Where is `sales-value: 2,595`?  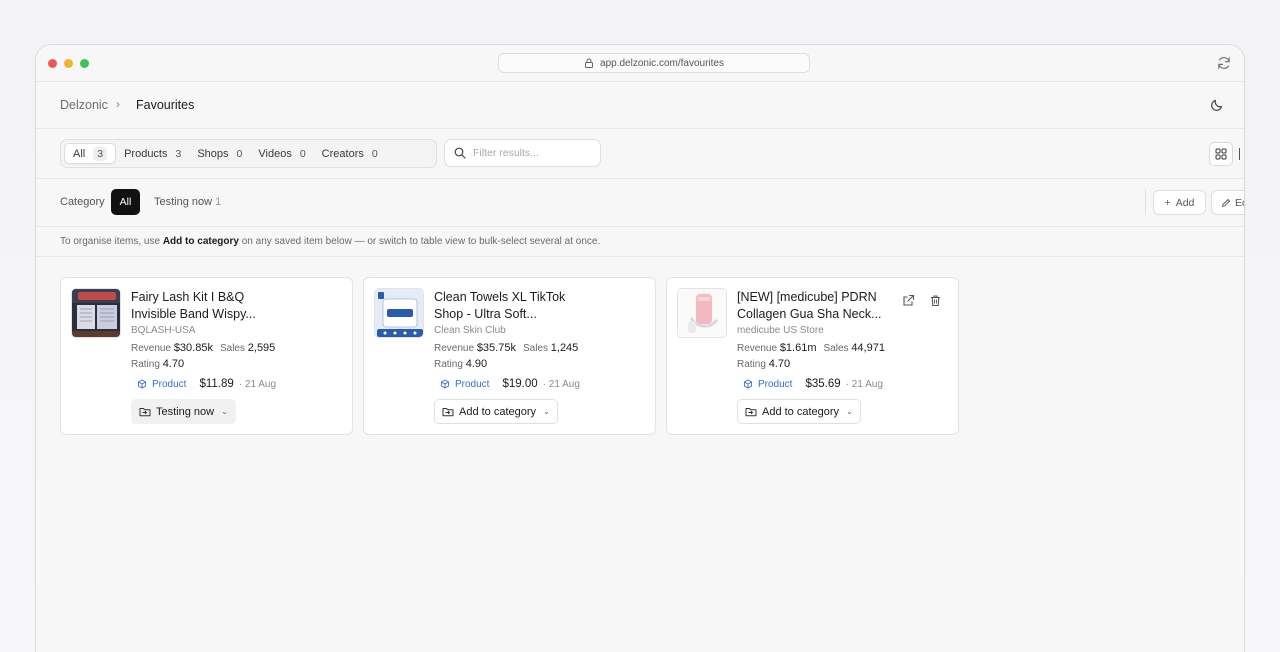 sales-value: 2,595 is located at coordinates (261, 348).